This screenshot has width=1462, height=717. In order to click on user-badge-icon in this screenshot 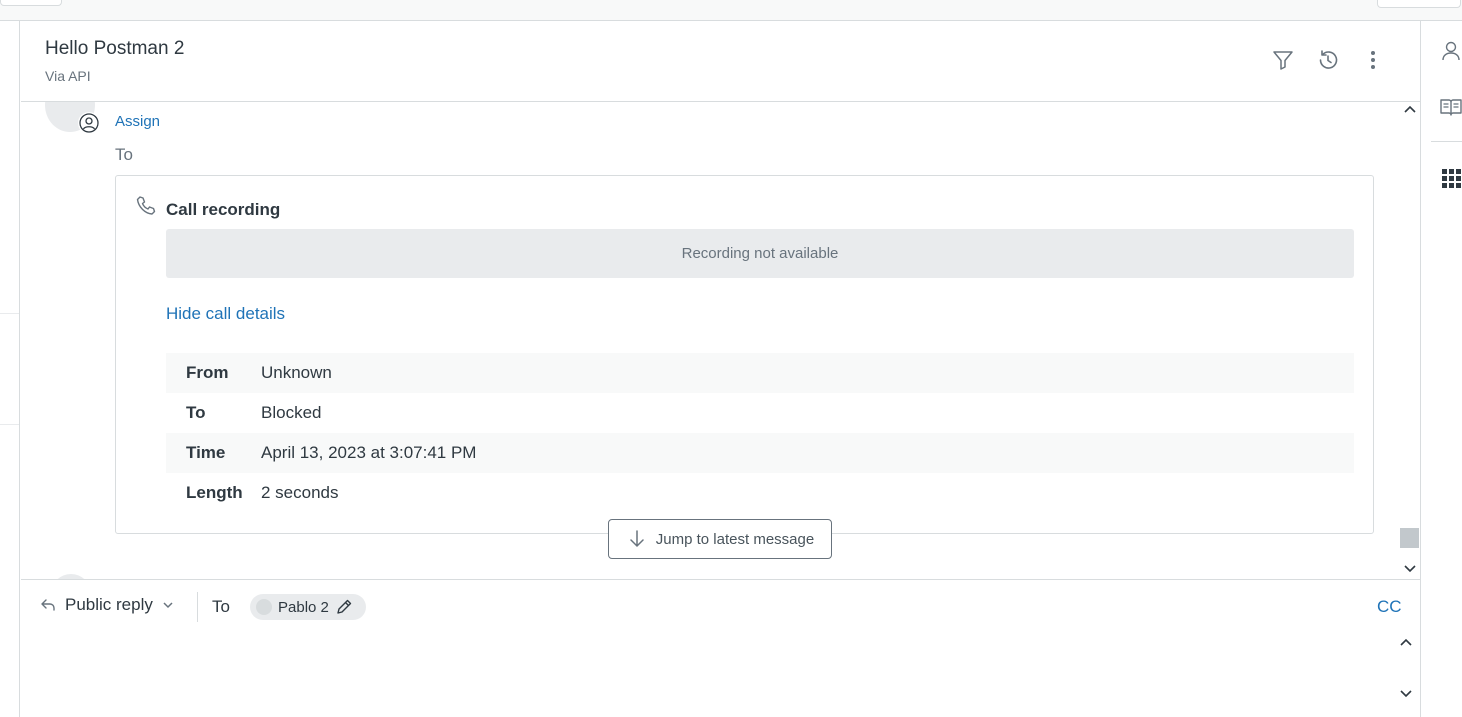, I will do `click(89, 123)`.